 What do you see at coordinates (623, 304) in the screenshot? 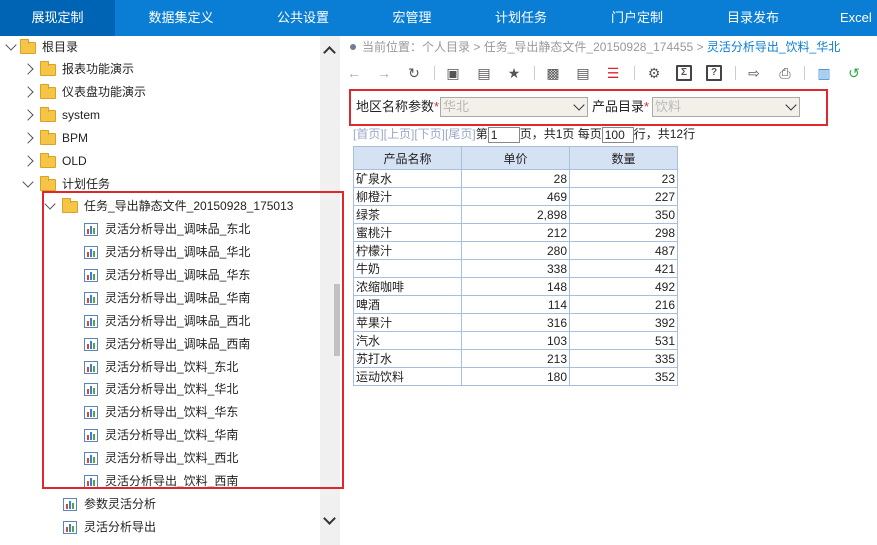
I see `table-cell: 216` at bounding box center [623, 304].